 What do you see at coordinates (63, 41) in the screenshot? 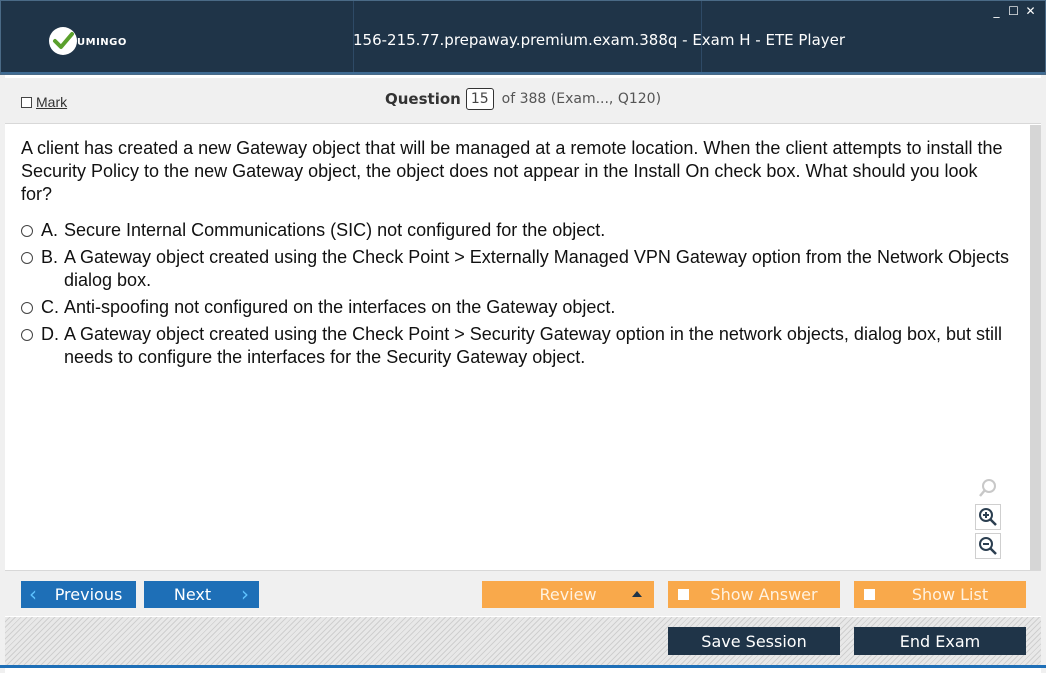
I see `checkmark-icon` at bounding box center [63, 41].